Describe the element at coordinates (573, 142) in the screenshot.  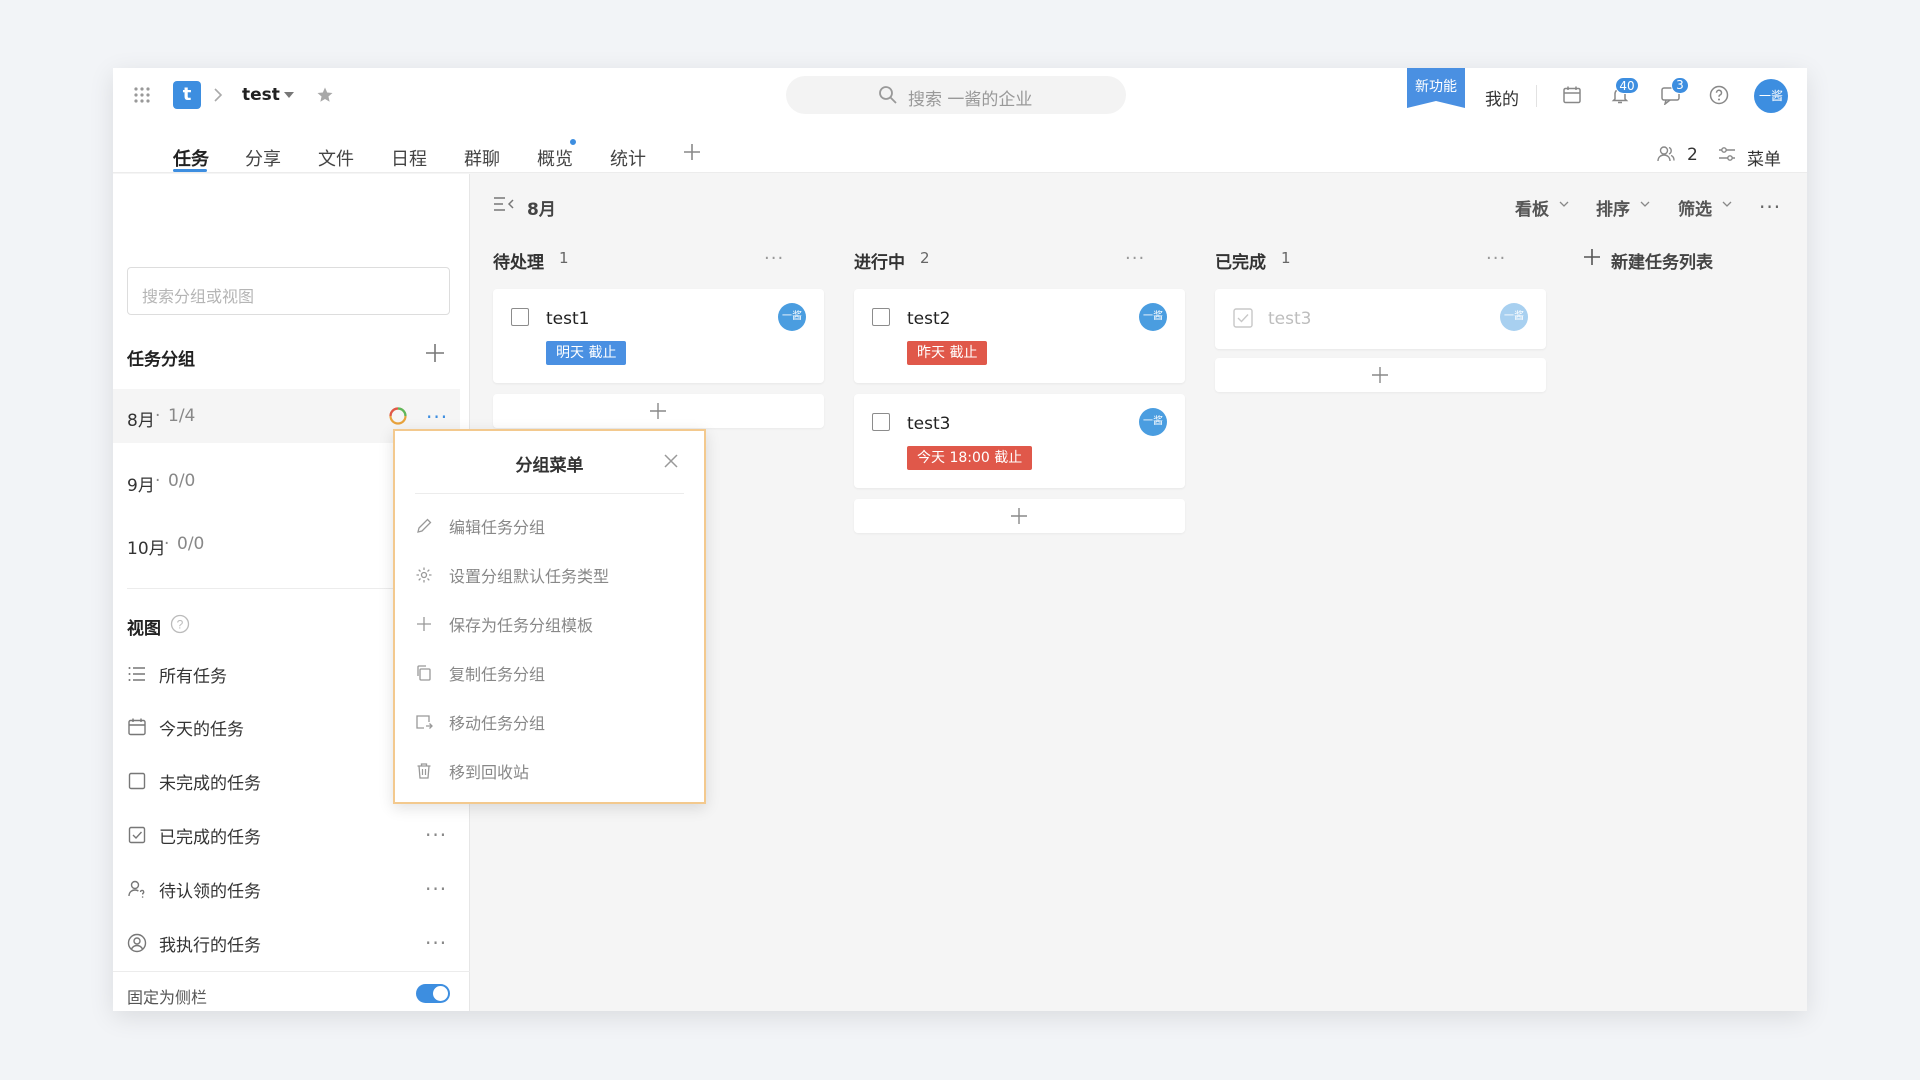
I see `tab-overview-dot` at that location.